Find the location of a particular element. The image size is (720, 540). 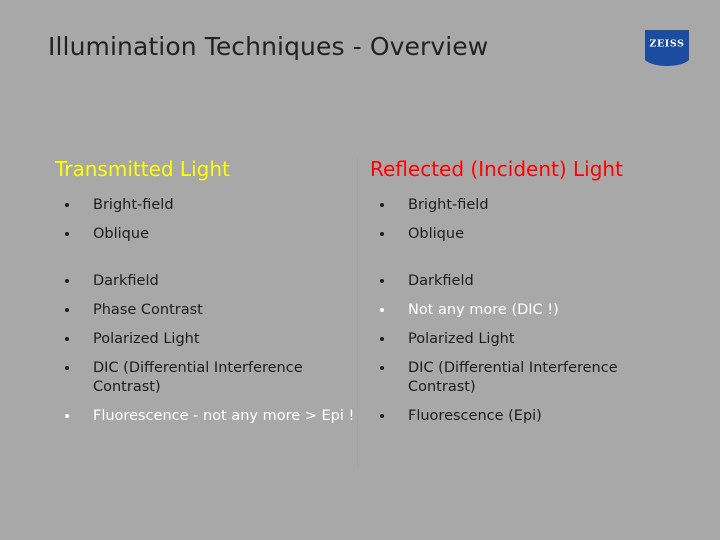

list-item: Phase Contrast is located at coordinates (205, 310).